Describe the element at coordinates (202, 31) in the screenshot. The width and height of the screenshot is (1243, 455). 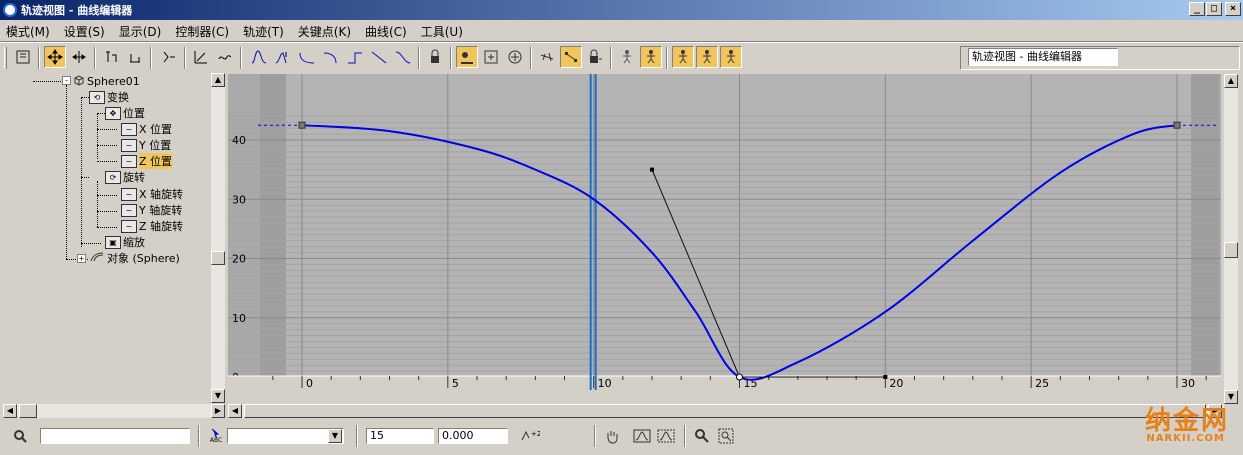
I see `menu-controller: 控制器(C)` at that location.